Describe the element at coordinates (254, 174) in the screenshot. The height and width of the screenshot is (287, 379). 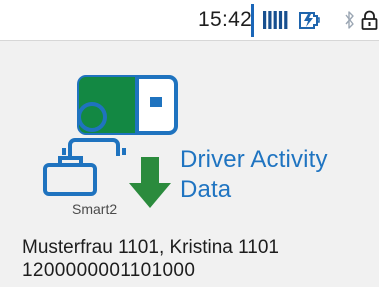
I see `activity-title: Driver Activity Data` at that location.